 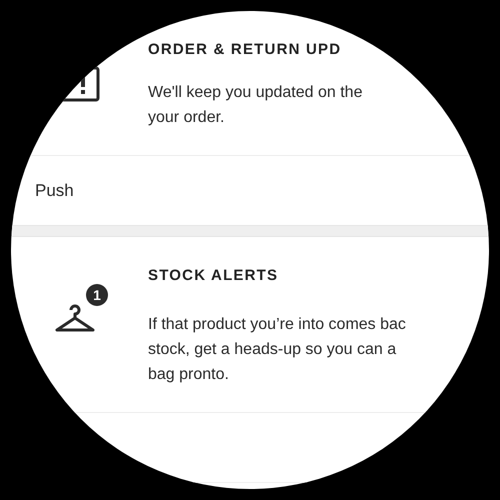 I want to click on section-title: STOCK ALERTS, so click(x=214, y=276).